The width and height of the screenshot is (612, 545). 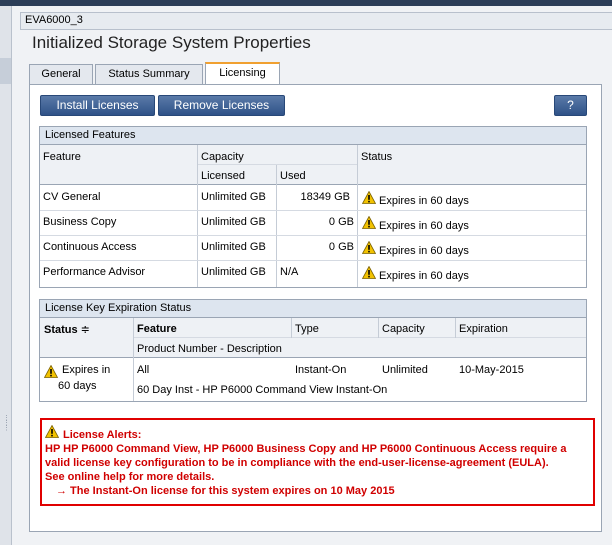 What do you see at coordinates (6, 275) in the screenshot?
I see `navigation-pane: ⋮ ⋮ ⋮` at bounding box center [6, 275].